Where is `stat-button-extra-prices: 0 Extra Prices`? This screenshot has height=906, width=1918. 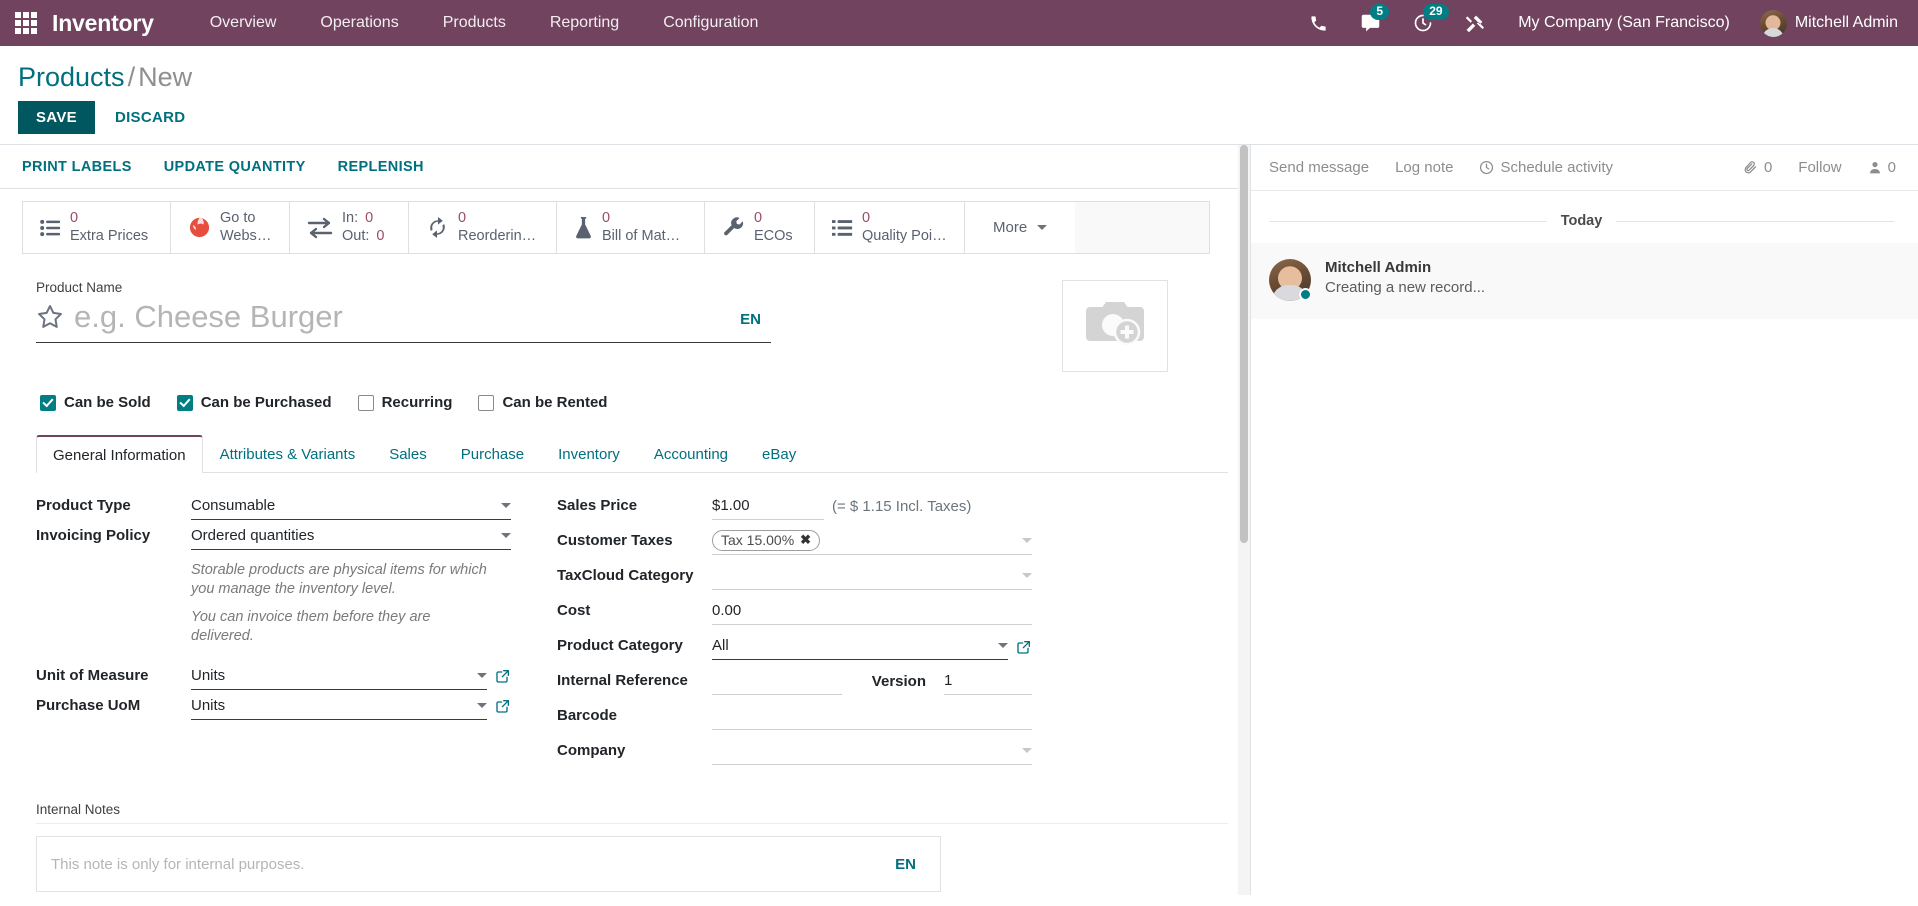 stat-button-extra-prices: 0 Extra Prices is located at coordinates (97, 227).